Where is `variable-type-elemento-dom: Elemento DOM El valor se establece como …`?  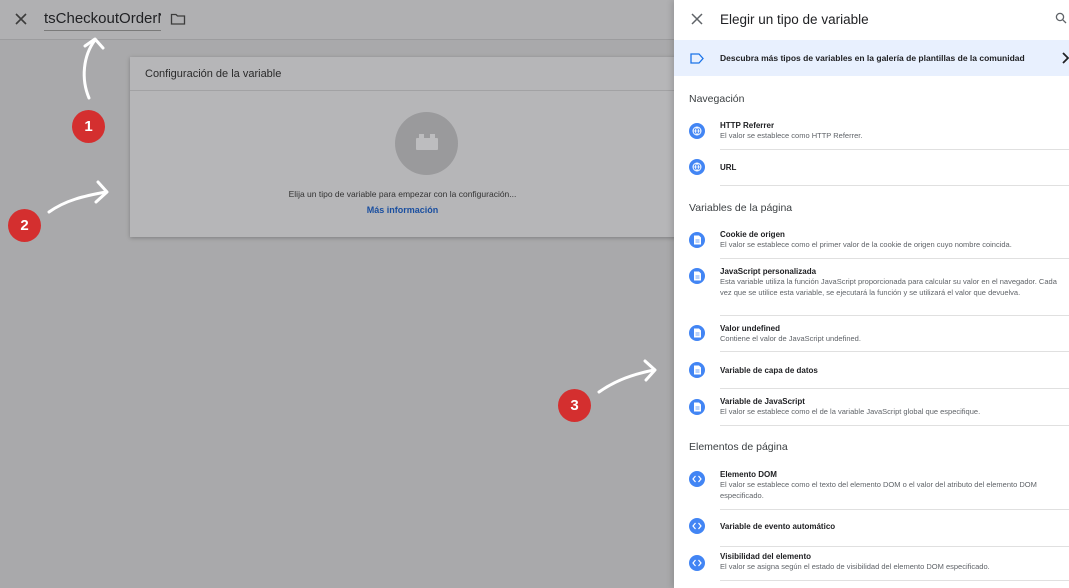
variable-type-elemento-dom: Elemento DOM El valor se establece como … is located at coordinates (871, 488).